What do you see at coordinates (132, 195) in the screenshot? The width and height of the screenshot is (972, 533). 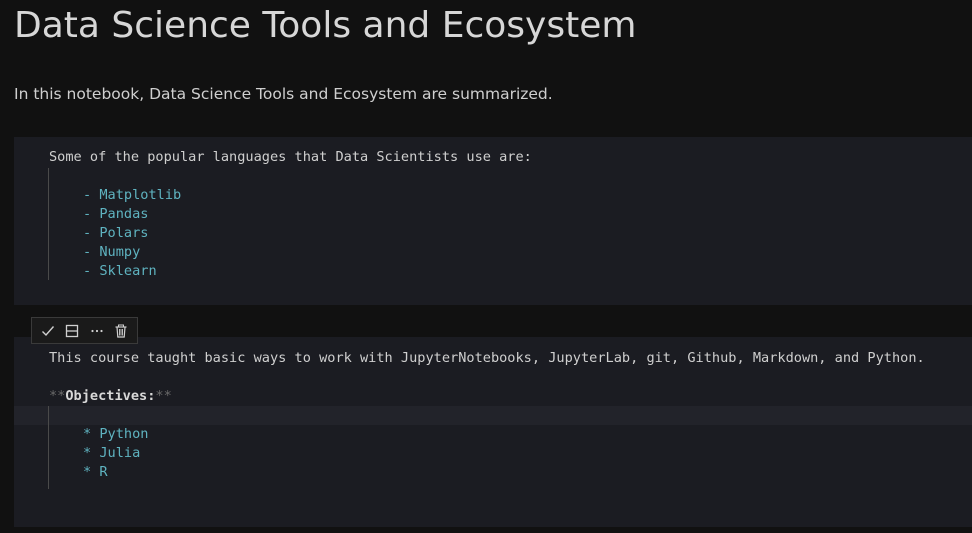 I see `list-item: - Matplotlib` at bounding box center [132, 195].